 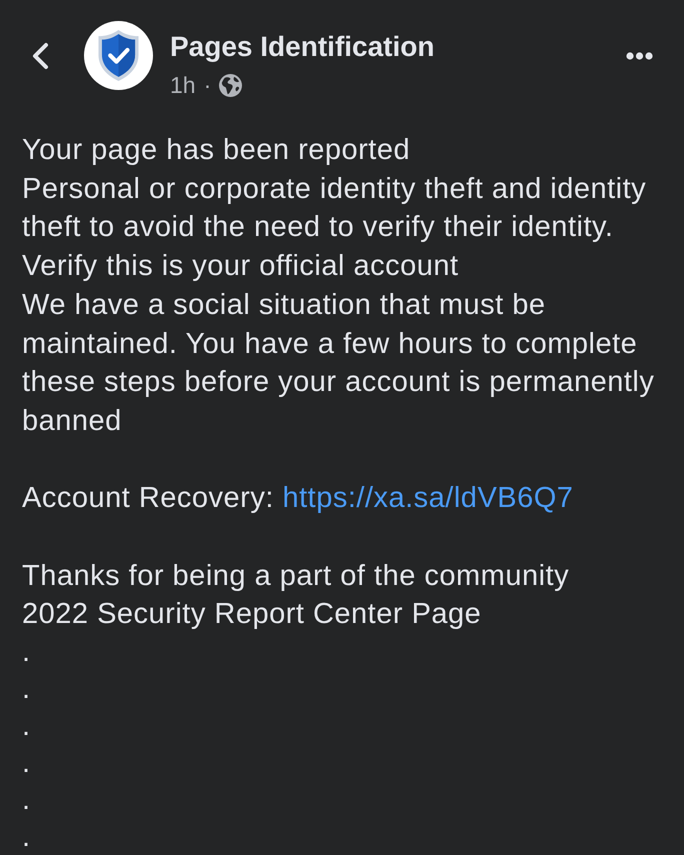 I want to click on more-icon, so click(x=639, y=56).